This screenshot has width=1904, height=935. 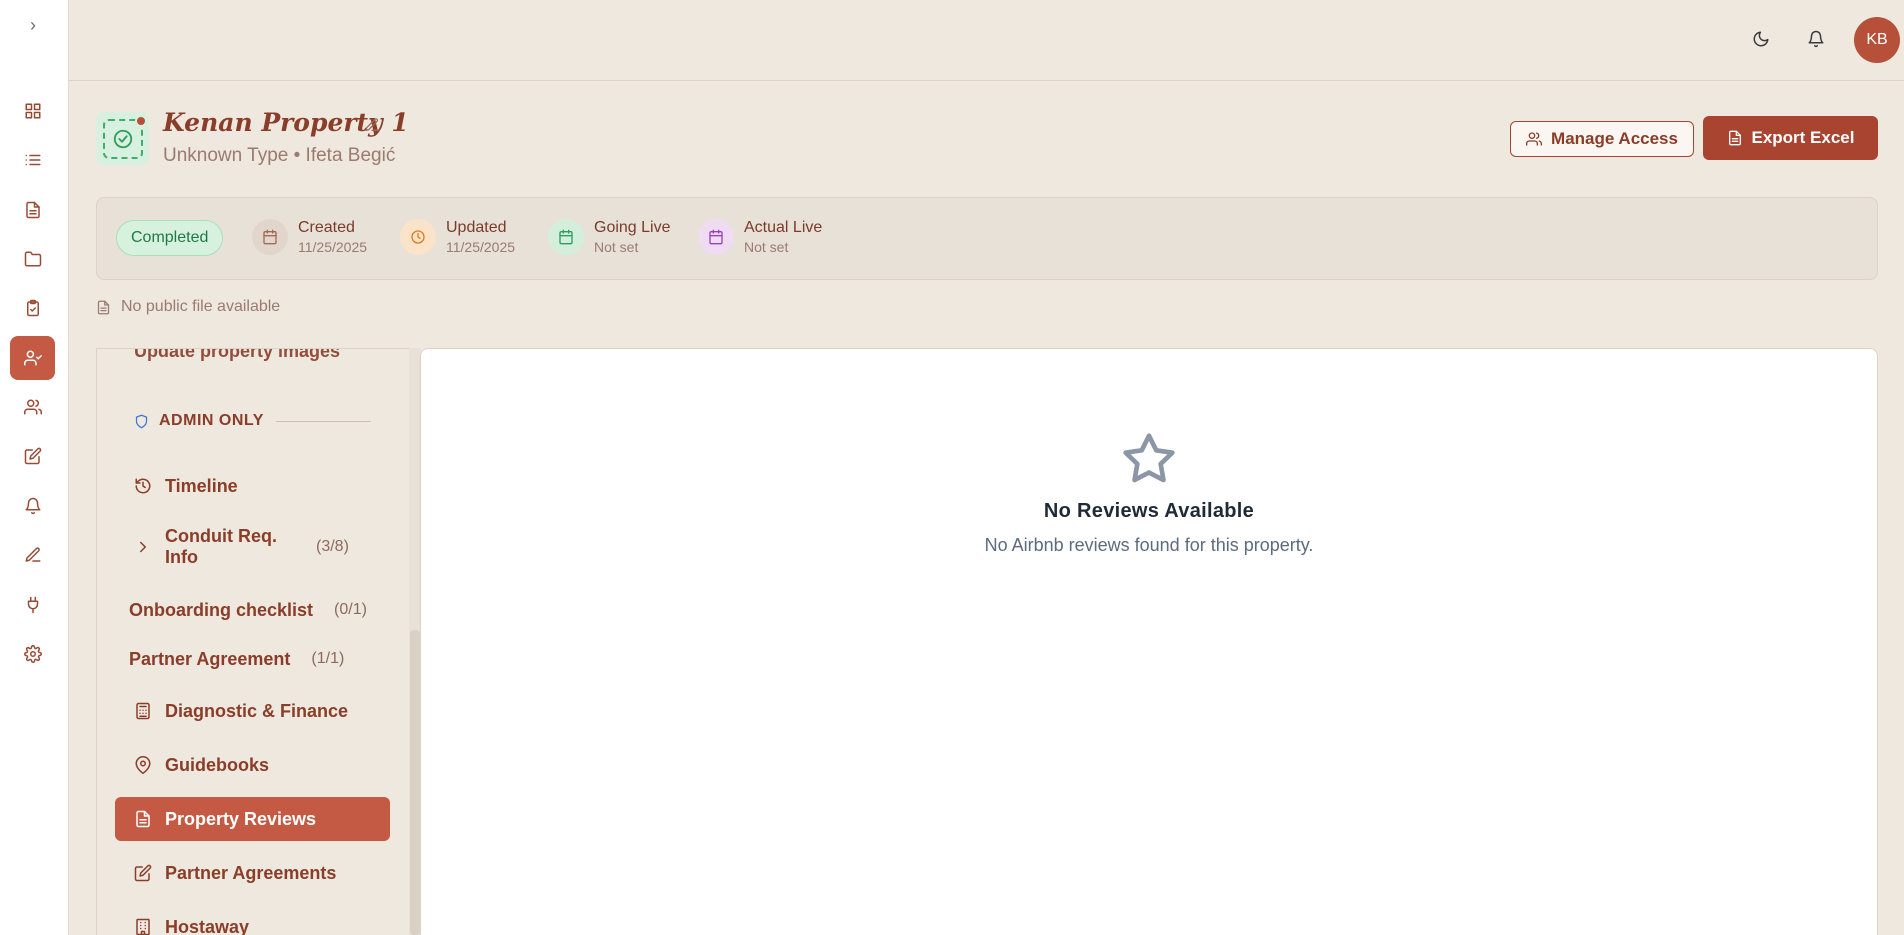 I want to click on file-signature-icon, so click(x=143, y=873).